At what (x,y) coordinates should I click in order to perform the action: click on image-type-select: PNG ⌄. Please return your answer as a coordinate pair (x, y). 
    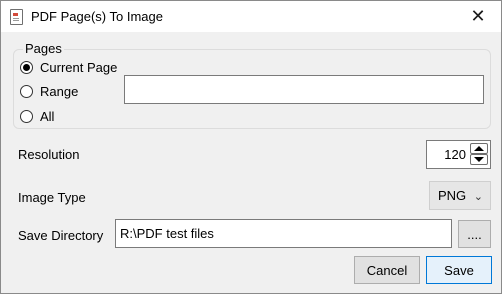
    Looking at the image, I should click on (460, 195).